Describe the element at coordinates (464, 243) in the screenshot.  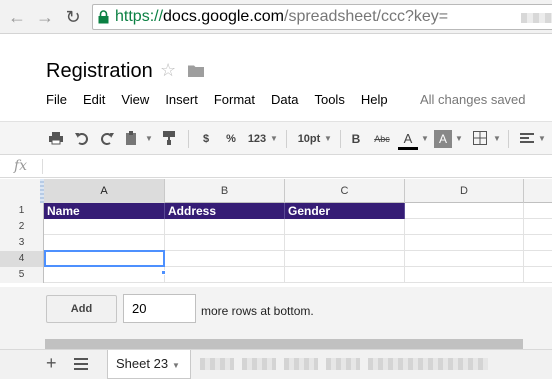
I see `cell-d3` at that location.